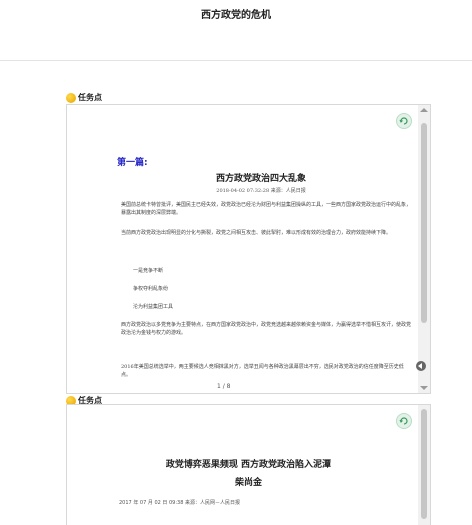 Image resolution: width=472 pixels, height=525 pixels. What do you see at coordinates (153, 307) in the screenshot?
I see `doc-line: 沦为利益集团工具` at bounding box center [153, 307].